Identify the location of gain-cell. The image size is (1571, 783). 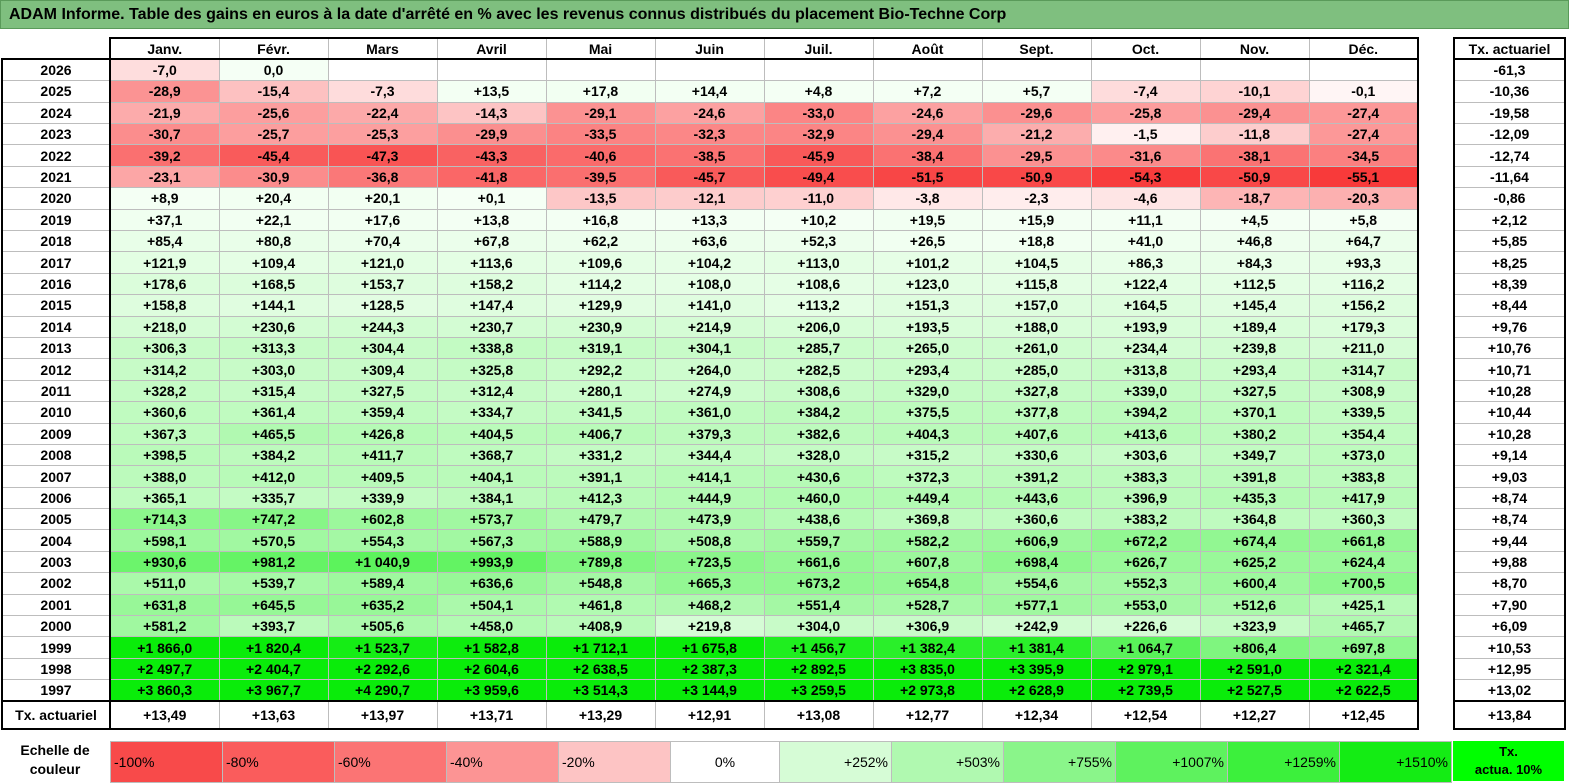
(600, 70).